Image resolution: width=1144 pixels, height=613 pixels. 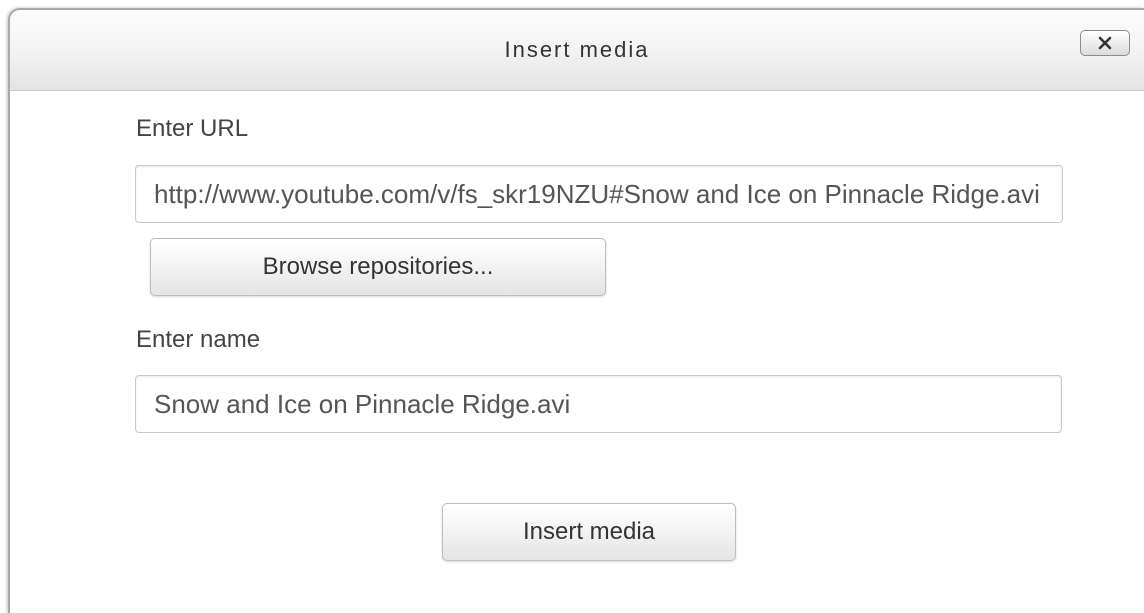 I want to click on insert-media-button: Insert media, so click(x=589, y=532).